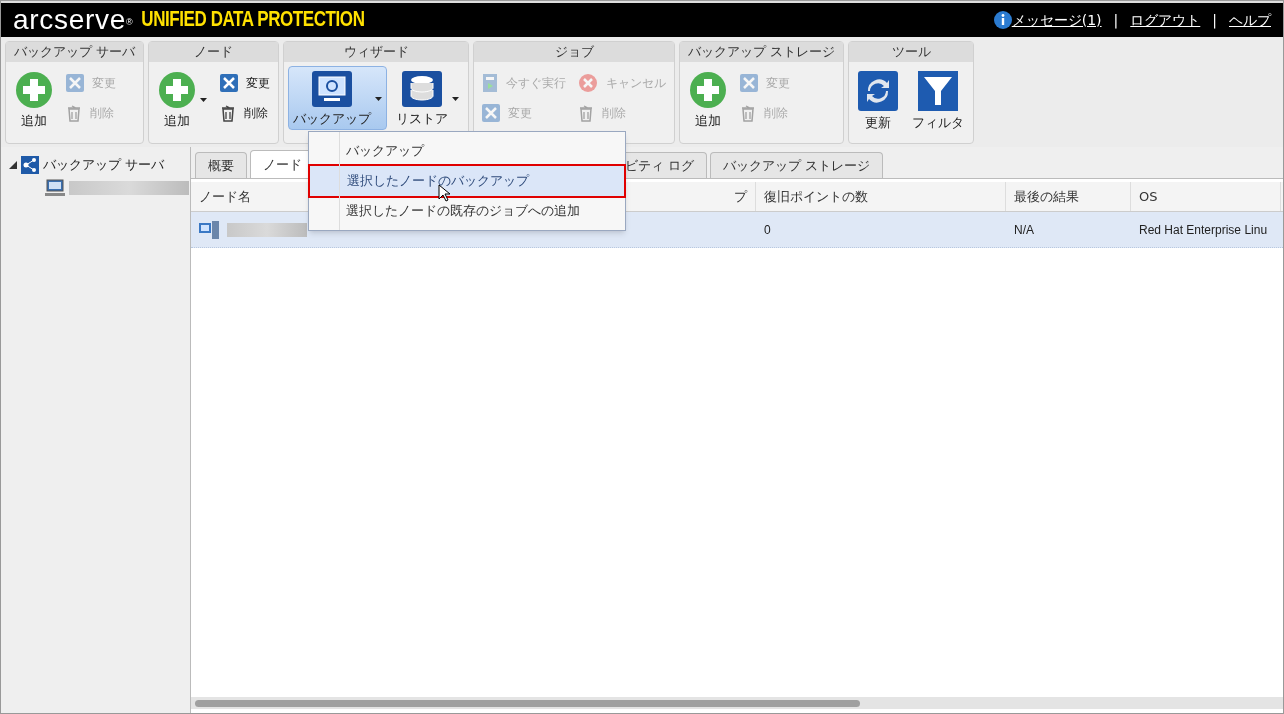 The width and height of the screenshot is (1284, 714). Describe the element at coordinates (938, 91) in the screenshot. I see `filter-icon` at that location.